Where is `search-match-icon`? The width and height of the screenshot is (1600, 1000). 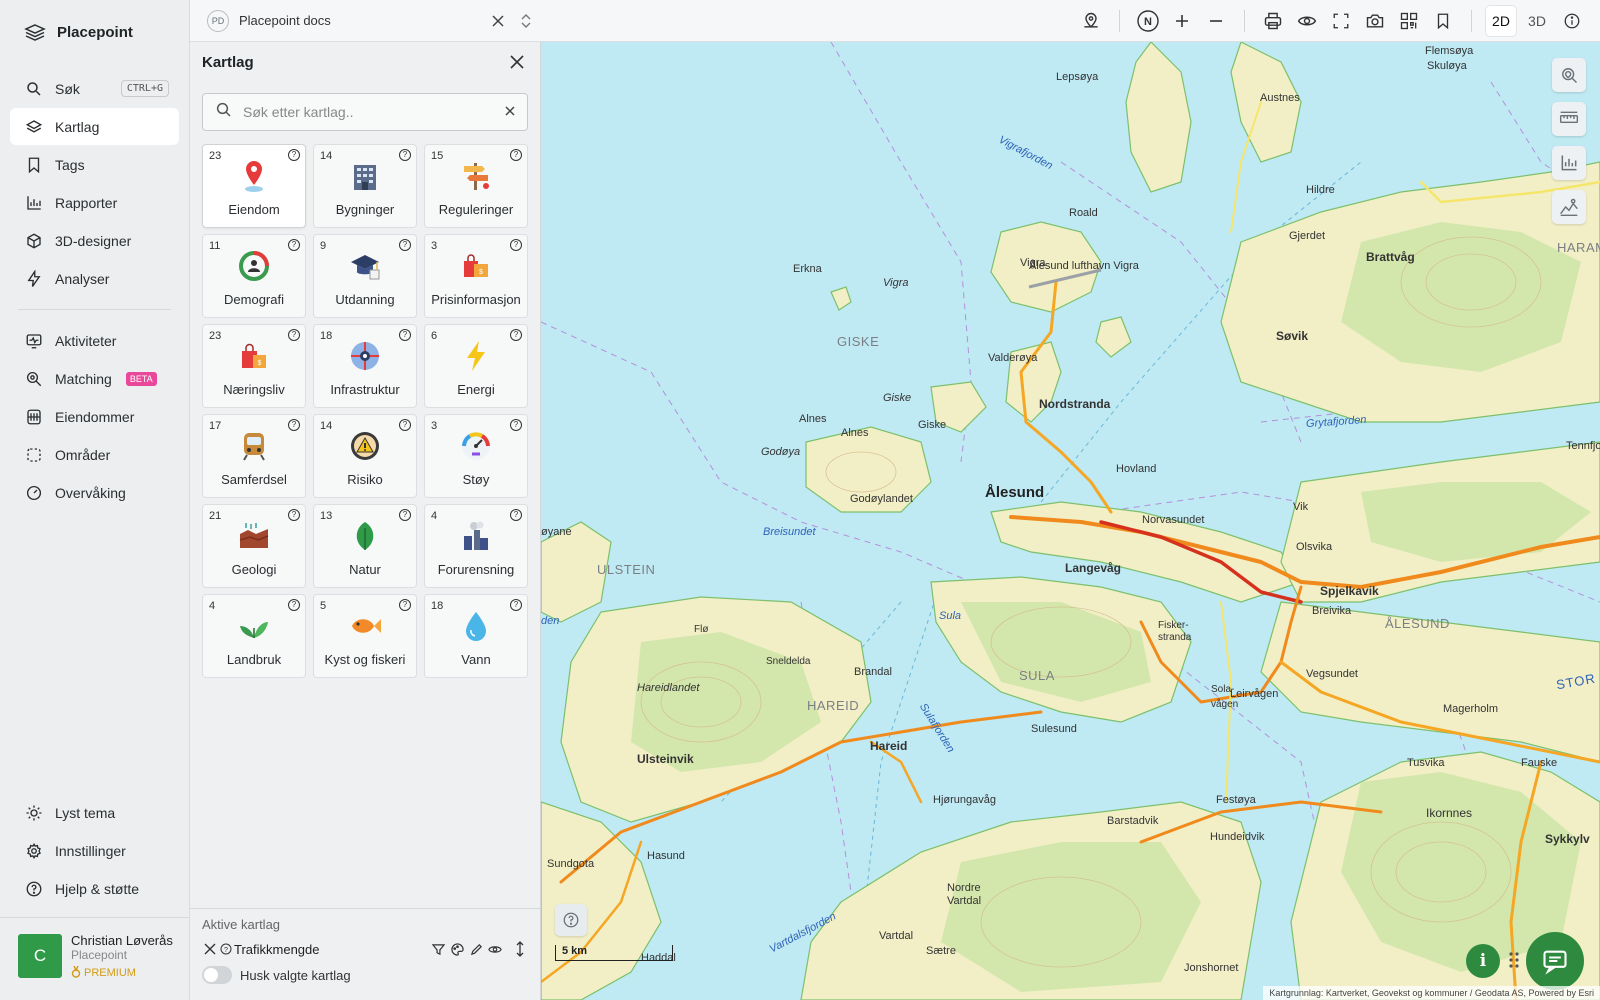 search-match-icon is located at coordinates (34, 379).